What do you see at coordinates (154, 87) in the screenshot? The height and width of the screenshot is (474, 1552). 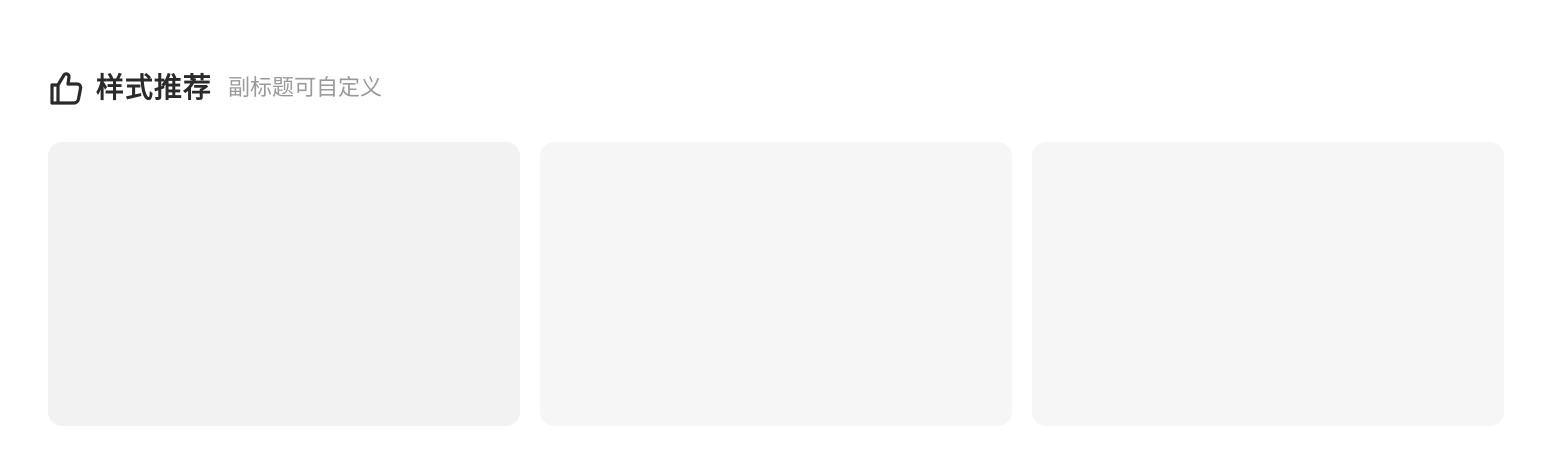 I see `section-title: 样式推荐` at bounding box center [154, 87].